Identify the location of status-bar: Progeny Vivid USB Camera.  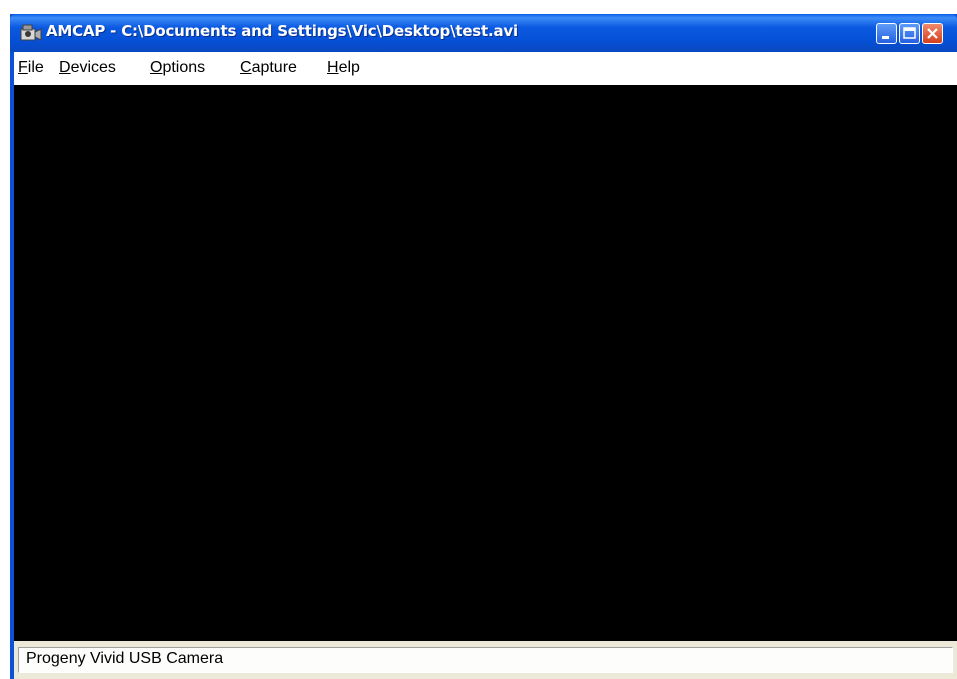
(485, 660).